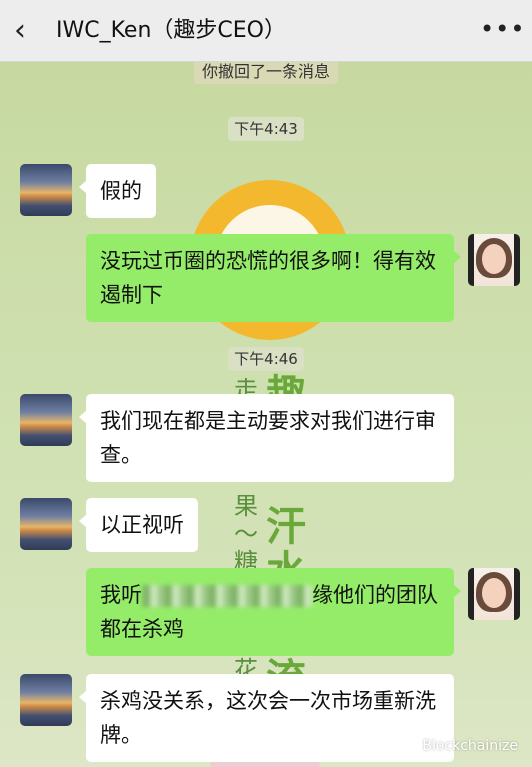  I want to click on watermark: Blockchainize, so click(470, 746).